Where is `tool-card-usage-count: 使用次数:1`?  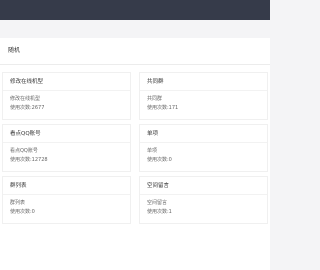 tool-card-usage-count: 使用次数:1 is located at coordinates (159, 212).